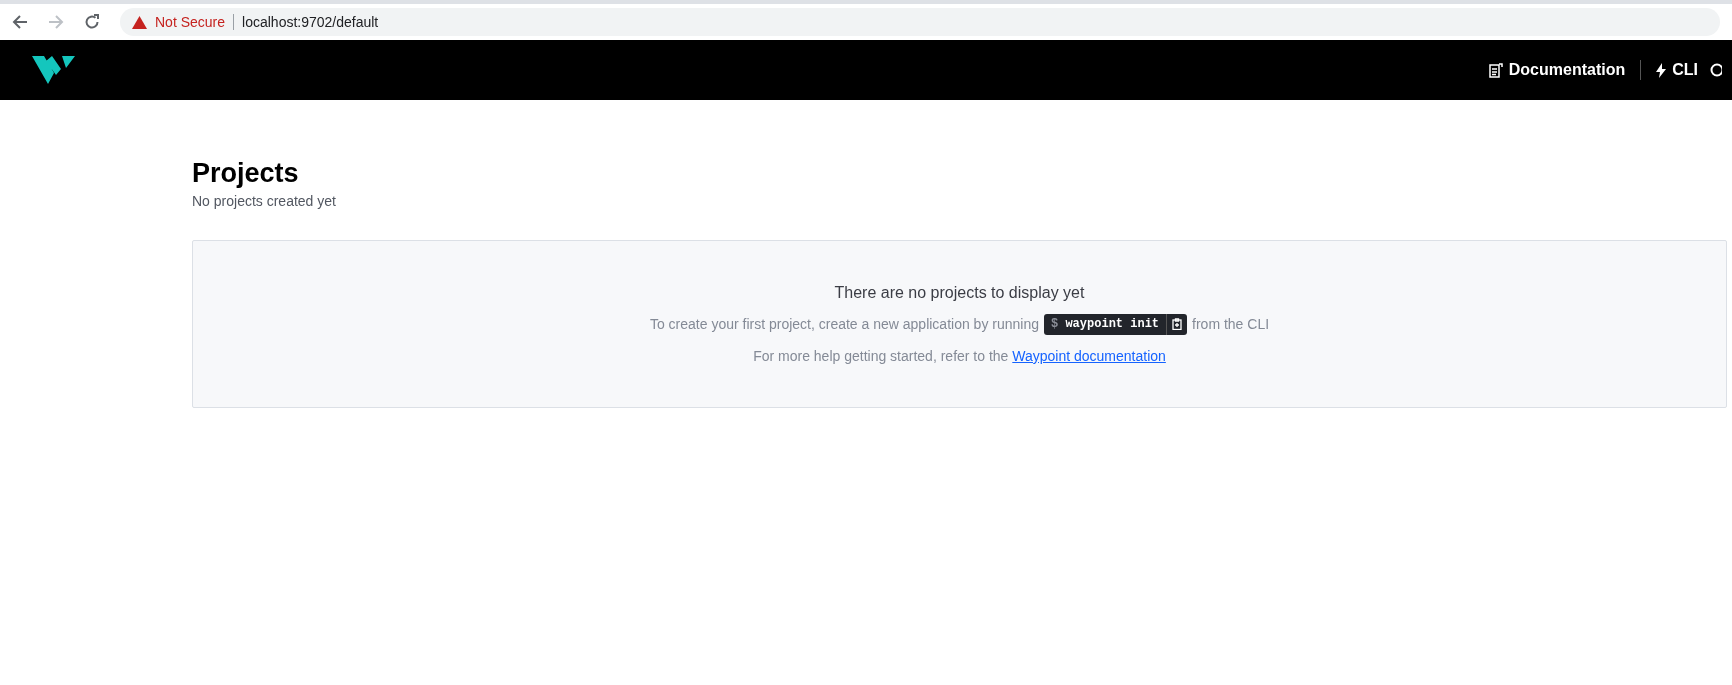 Image resolution: width=1732 pixels, height=685 pixels. Describe the element at coordinates (1677, 70) in the screenshot. I see `nav-link: CLI` at that location.